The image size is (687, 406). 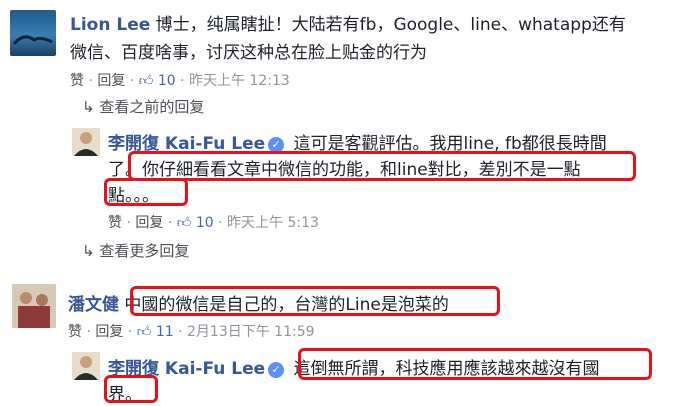 I want to click on comment-timestamp: 昨天上午 12:13, so click(x=239, y=81).